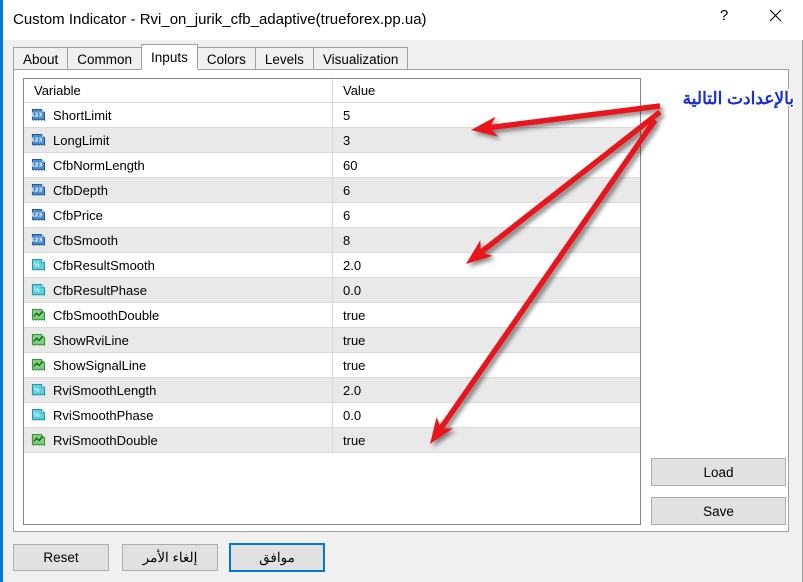  What do you see at coordinates (100, 365) in the screenshot?
I see `variable-name: ShowSignalLine` at bounding box center [100, 365].